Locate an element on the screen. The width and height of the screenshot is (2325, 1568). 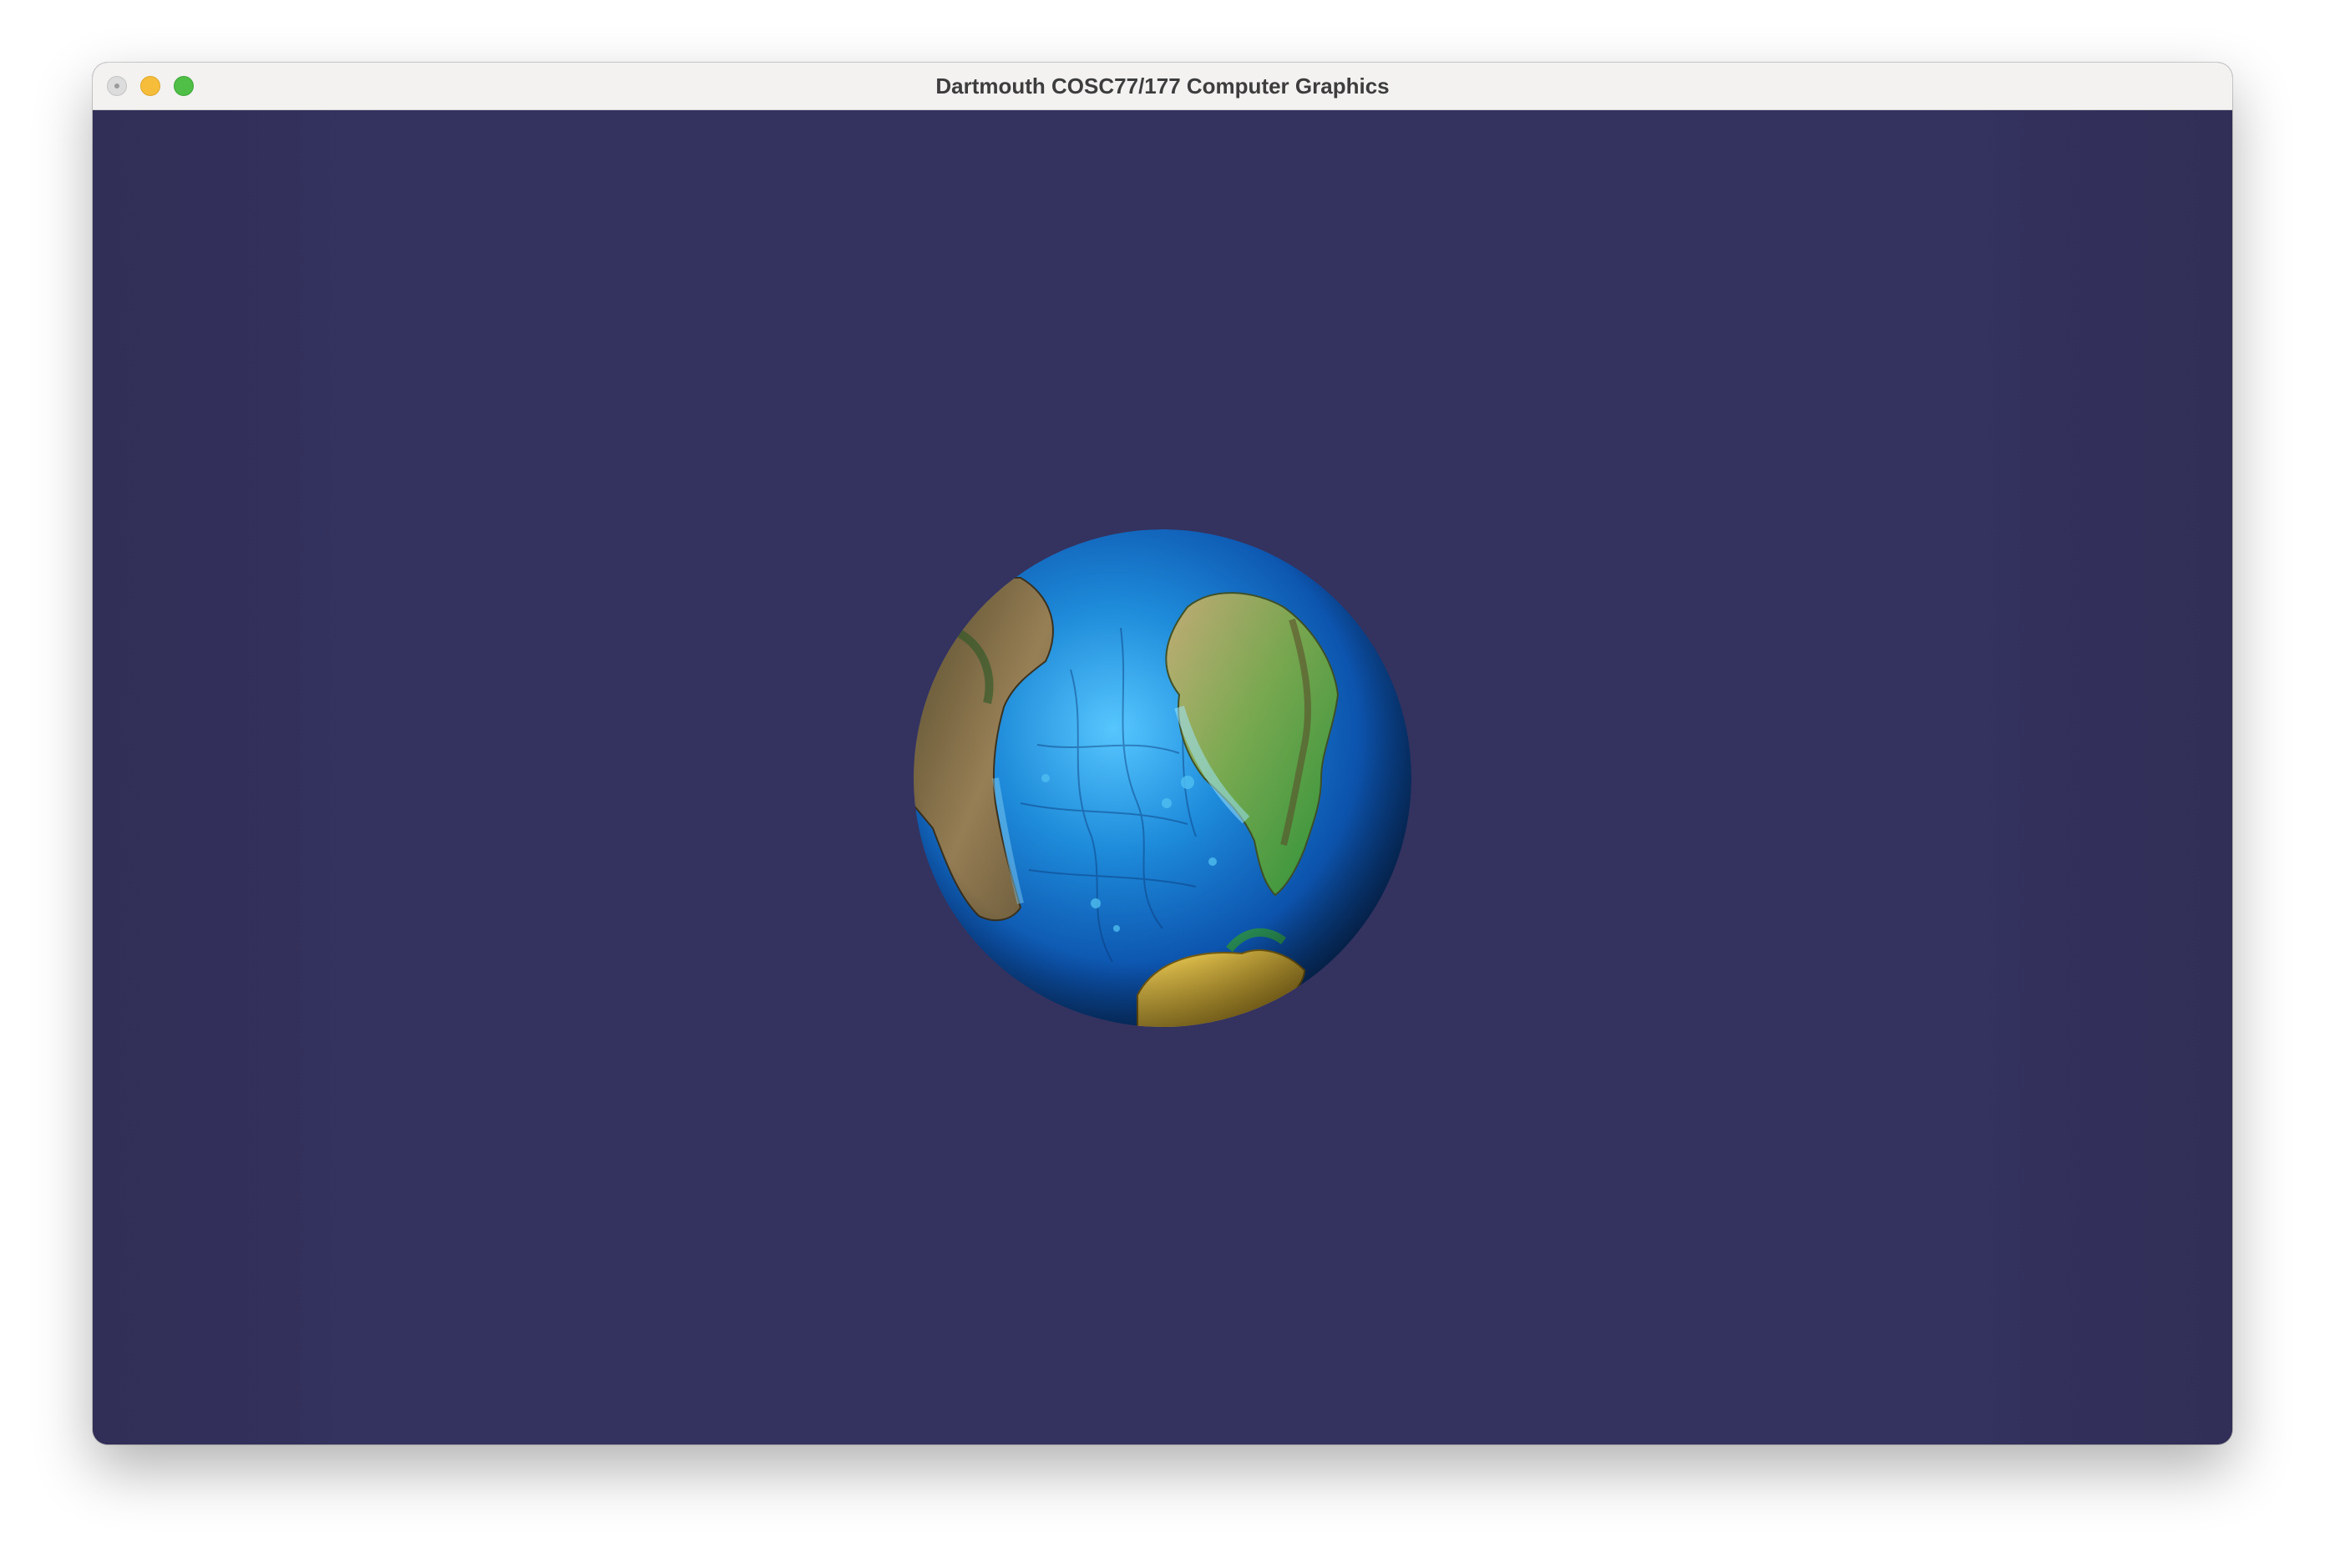
title-bar: Dartmouth COSC77/177 Computer Graphics is located at coordinates (1162, 86).